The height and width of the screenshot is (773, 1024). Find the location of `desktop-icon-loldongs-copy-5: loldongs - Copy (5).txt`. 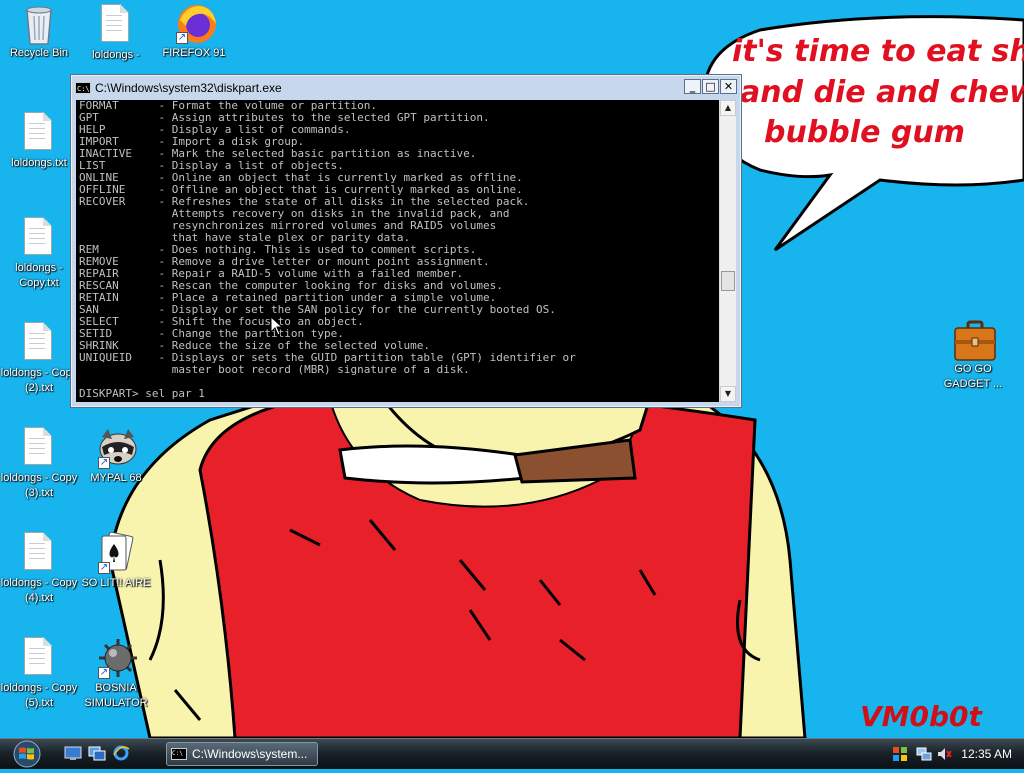

desktop-icon-loldongs-copy-5: loldongs - Copy (5).txt is located at coordinates (41, 674).